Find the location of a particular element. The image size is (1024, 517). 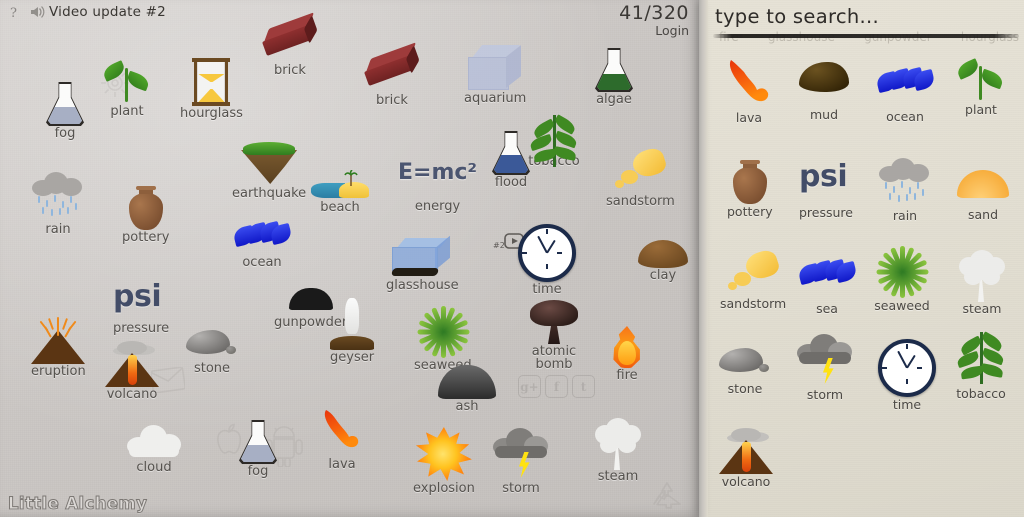

library-item-pressure: psi pressure is located at coordinates (826, 191).